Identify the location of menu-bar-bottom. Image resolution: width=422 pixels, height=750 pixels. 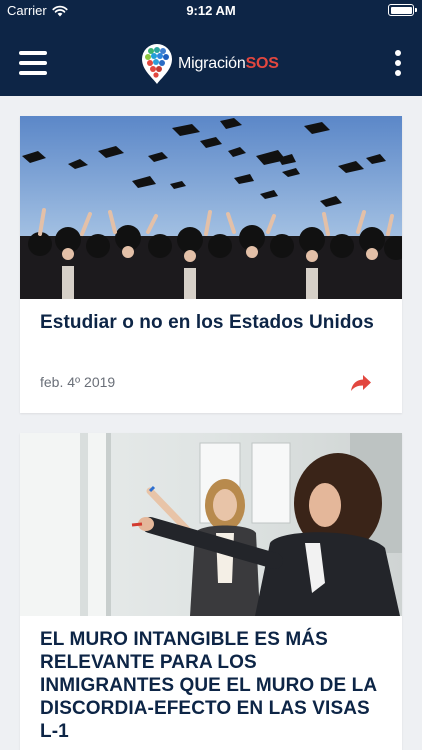
(33, 73).